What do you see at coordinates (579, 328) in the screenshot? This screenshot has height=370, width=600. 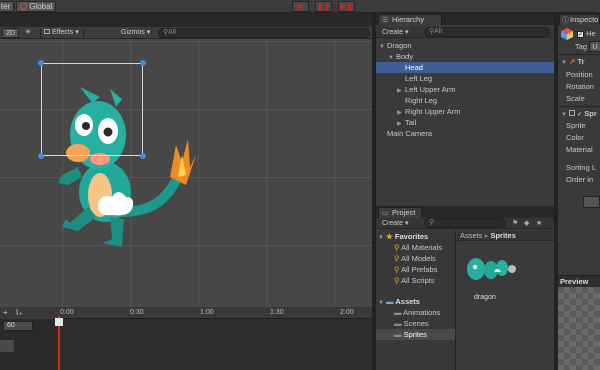 I see `preview-area` at bounding box center [579, 328].